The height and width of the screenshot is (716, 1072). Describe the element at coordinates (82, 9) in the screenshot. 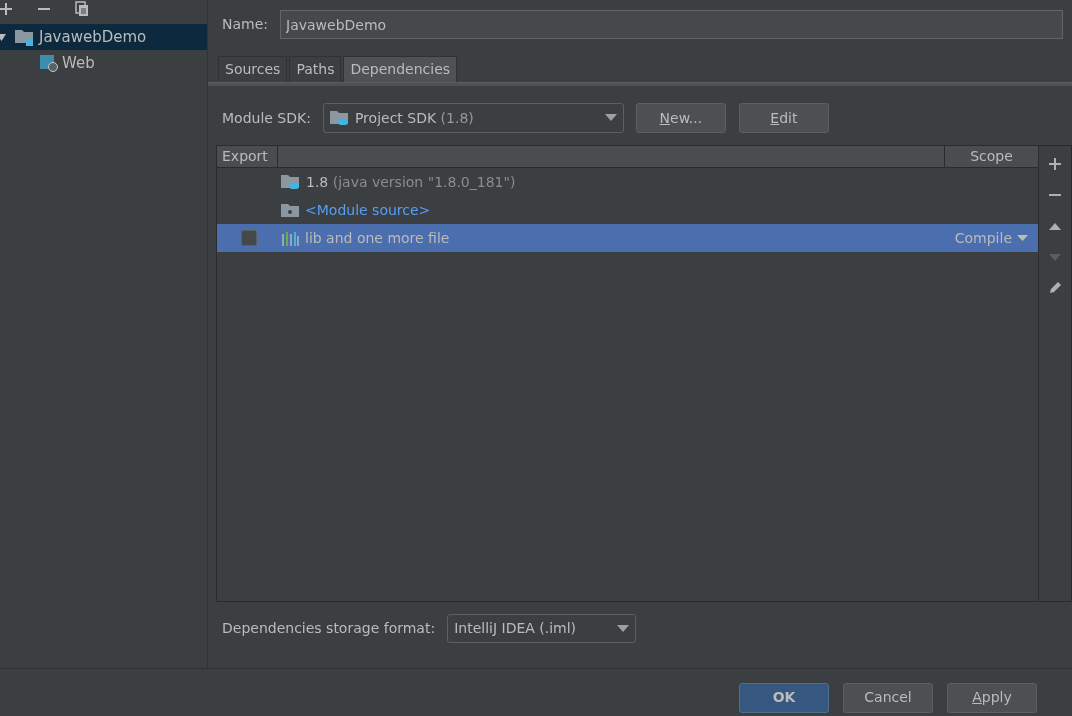

I see `copy-icon` at that location.